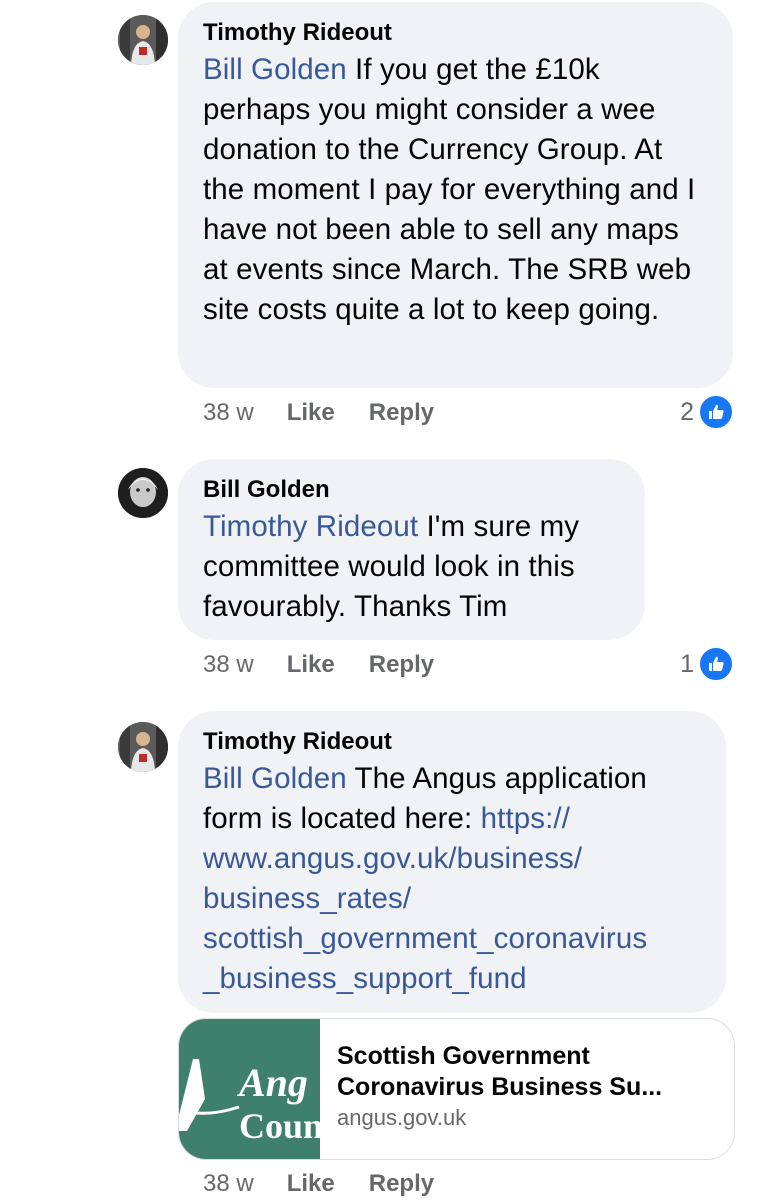 This screenshot has height=1201, width=758. I want to click on reactions-count: 2, so click(707, 412).